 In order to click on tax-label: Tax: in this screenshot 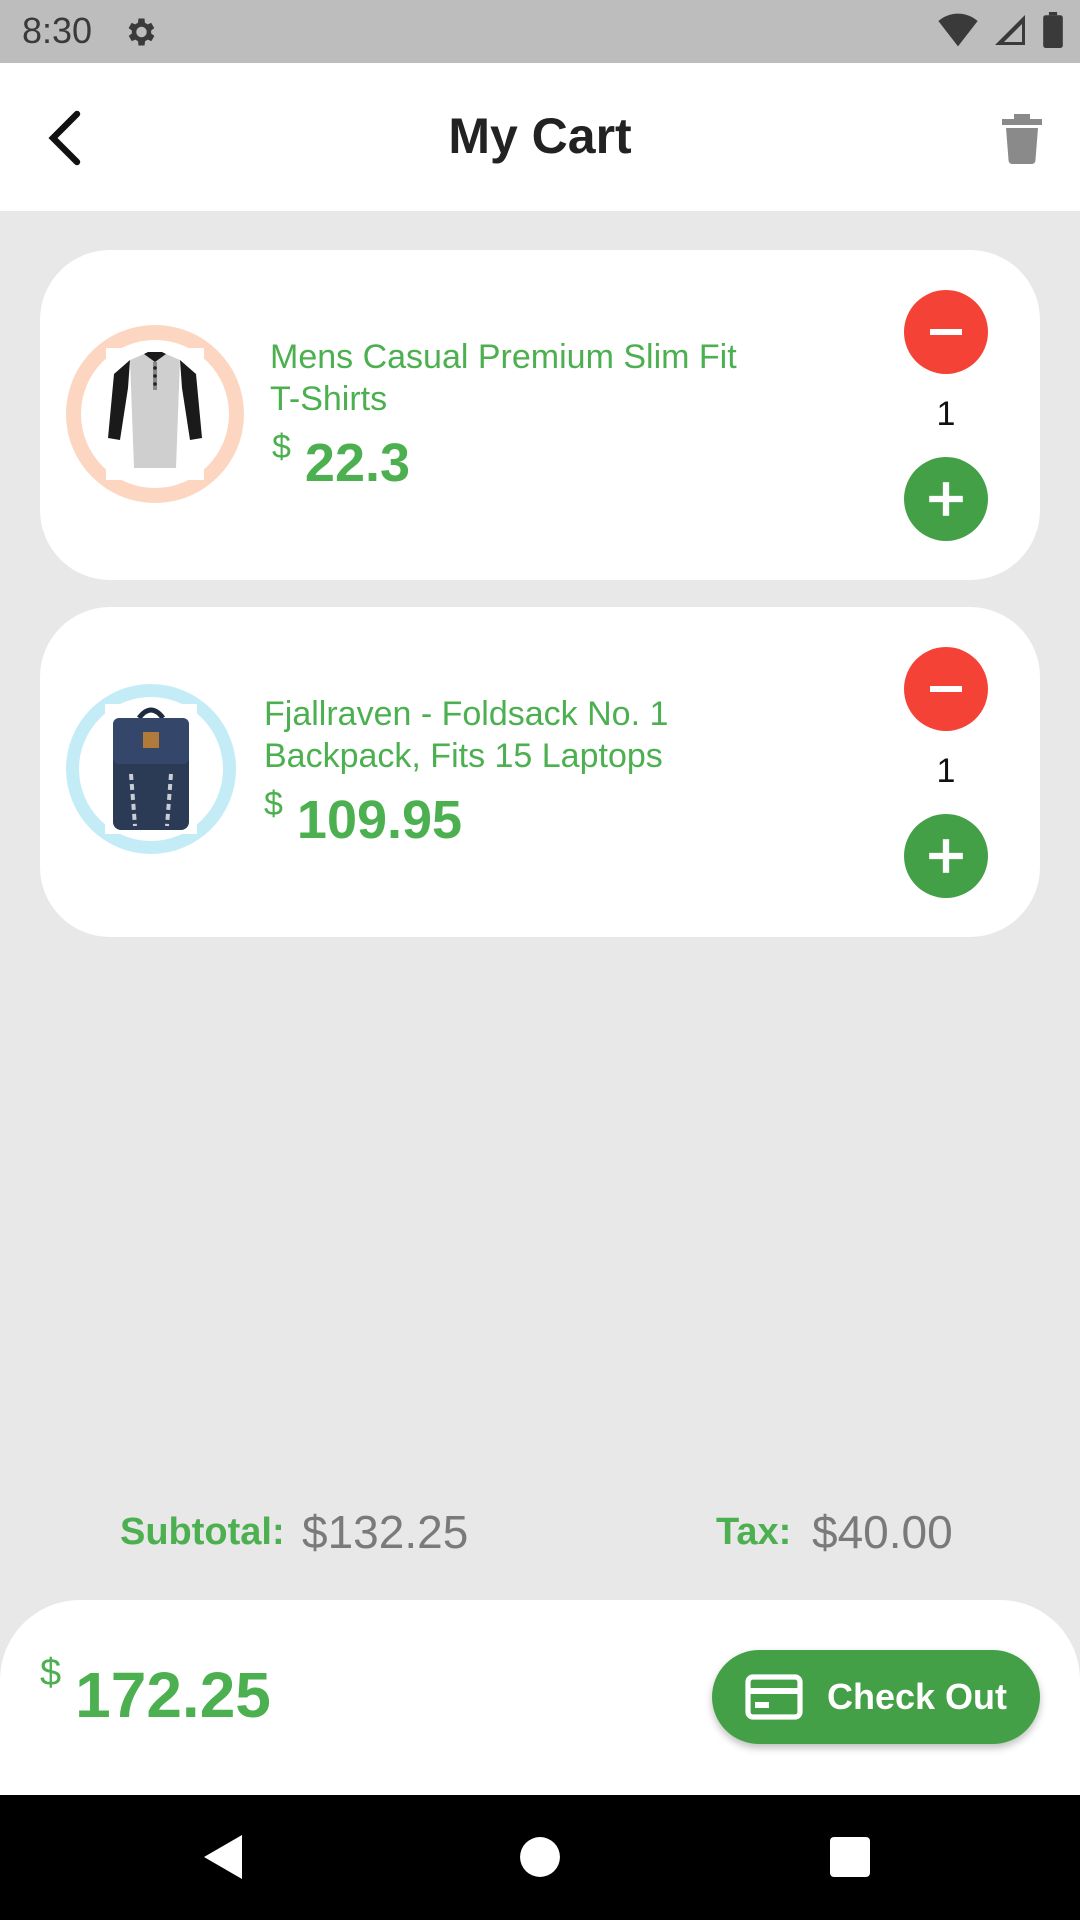, I will do `click(754, 1532)`.